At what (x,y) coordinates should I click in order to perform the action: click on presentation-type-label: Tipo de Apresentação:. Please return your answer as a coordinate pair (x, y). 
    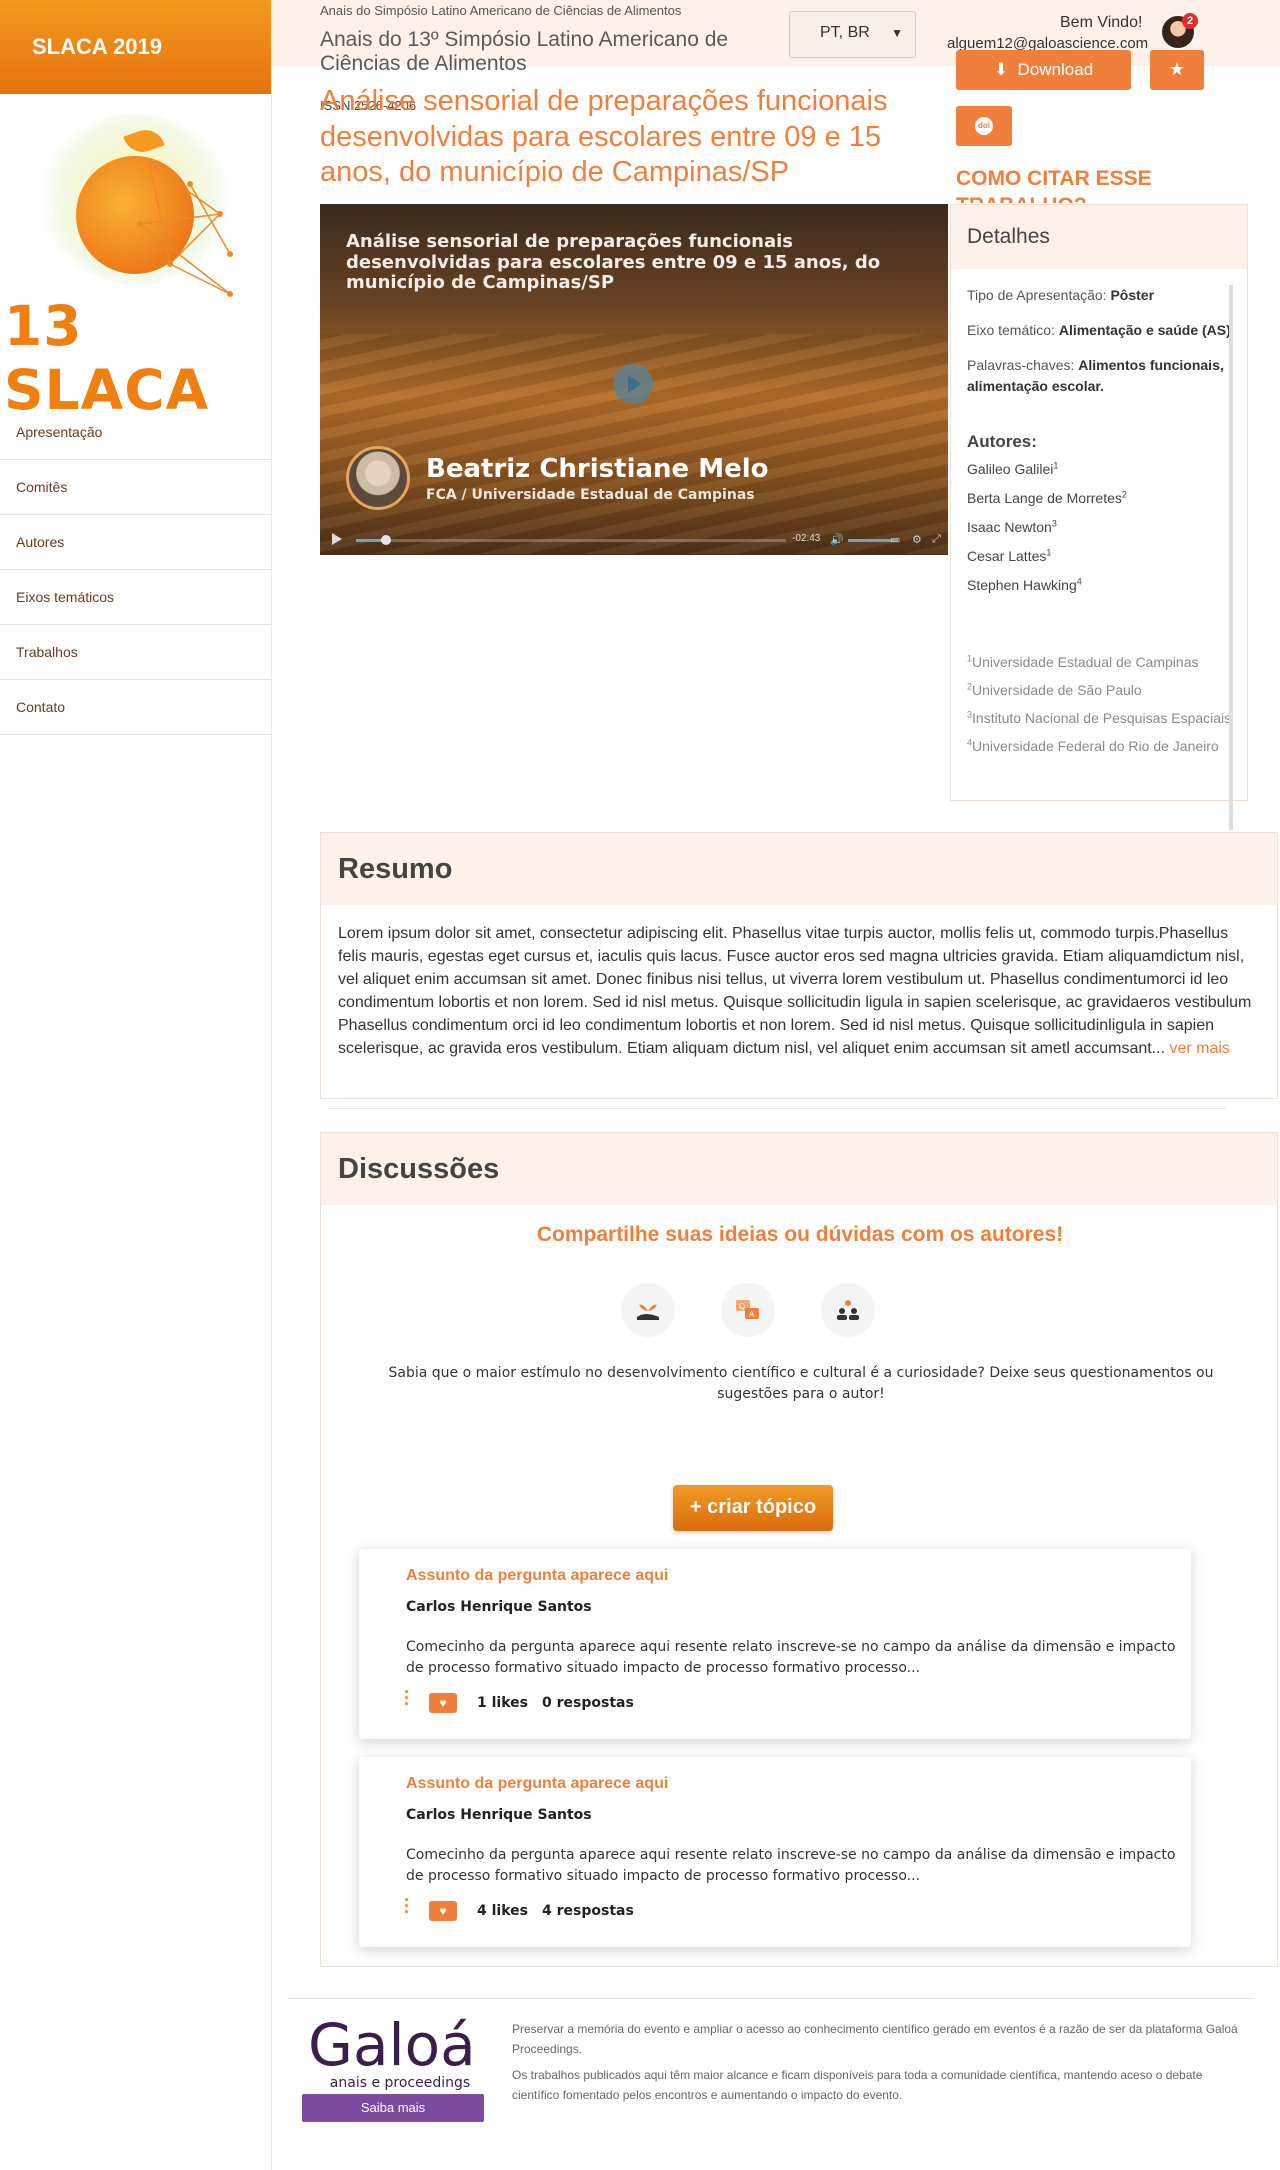
    Looking at the image, I should click on (1037, 295).